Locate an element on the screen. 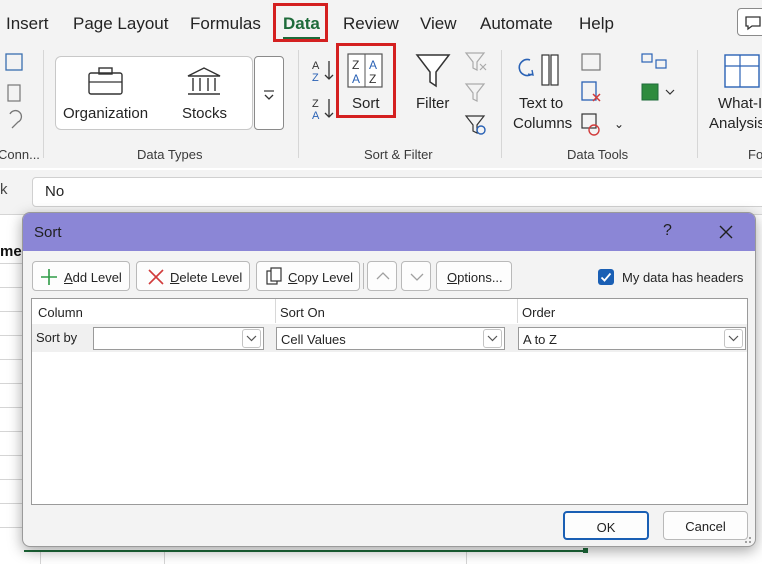  sort-button: Sort is located at coordinates (366, 103).